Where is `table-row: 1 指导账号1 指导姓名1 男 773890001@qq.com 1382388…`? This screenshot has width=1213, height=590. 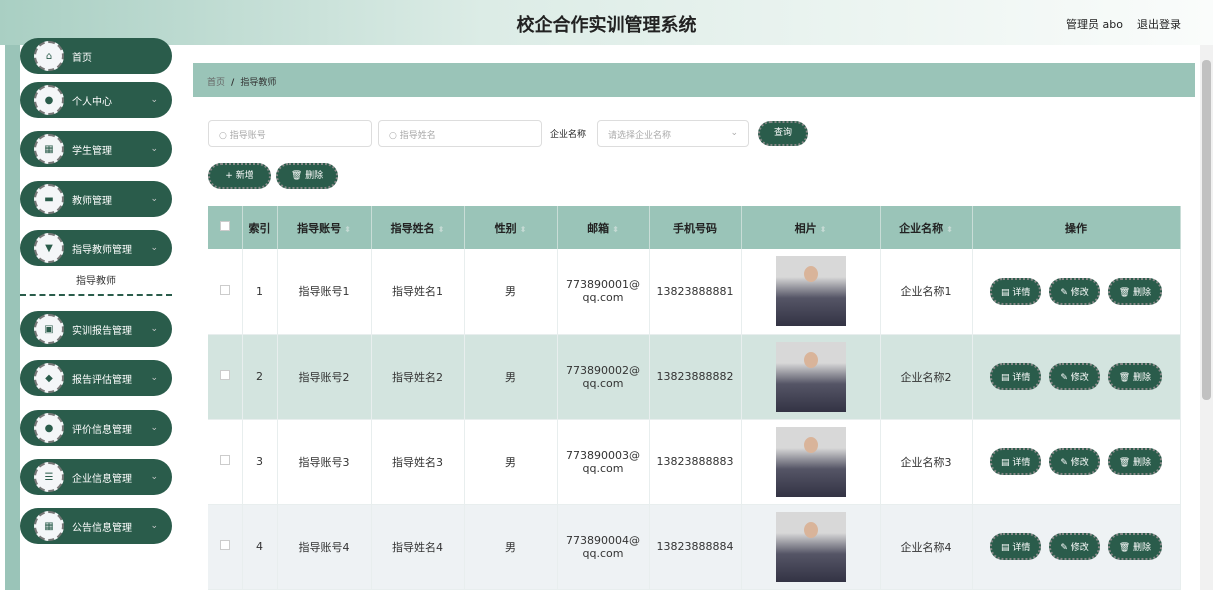
table-row: 1 指导账号1 指导姓名1 男 773890001@qq.com 1382388… is located at coordinates (694, 292).